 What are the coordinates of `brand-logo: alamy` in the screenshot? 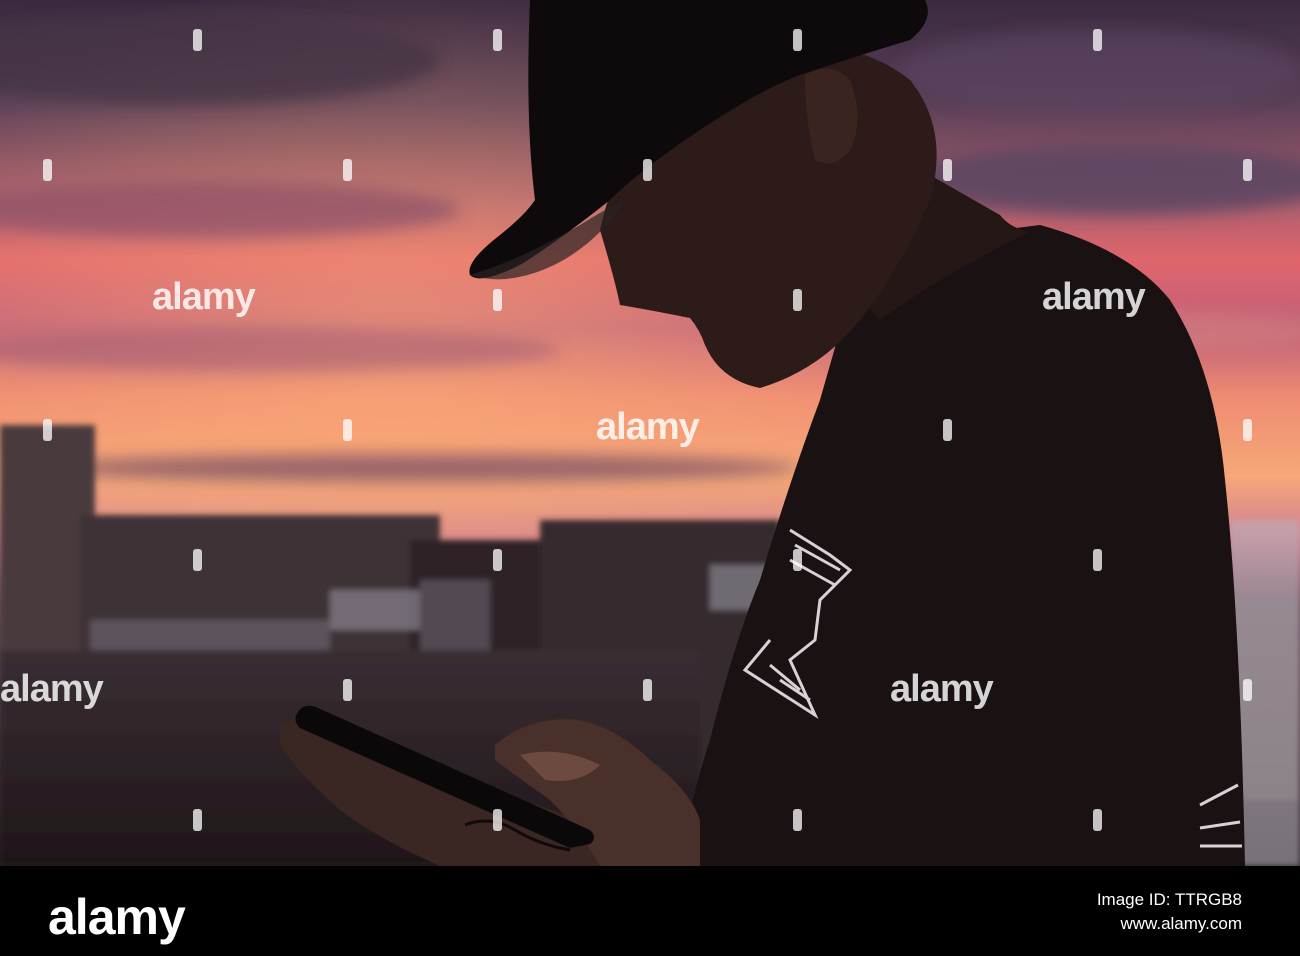 It's located at (117, 917).